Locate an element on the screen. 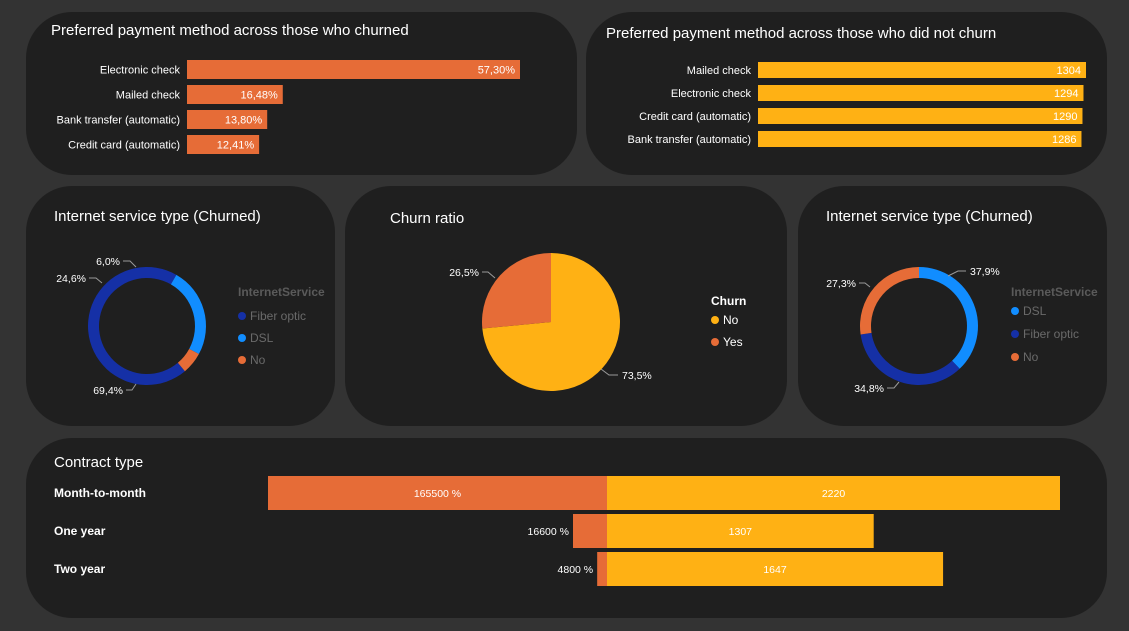 The height and width of the screenshot is (631, 1129). legend-title: Churn is located at coordinates (728, 301).